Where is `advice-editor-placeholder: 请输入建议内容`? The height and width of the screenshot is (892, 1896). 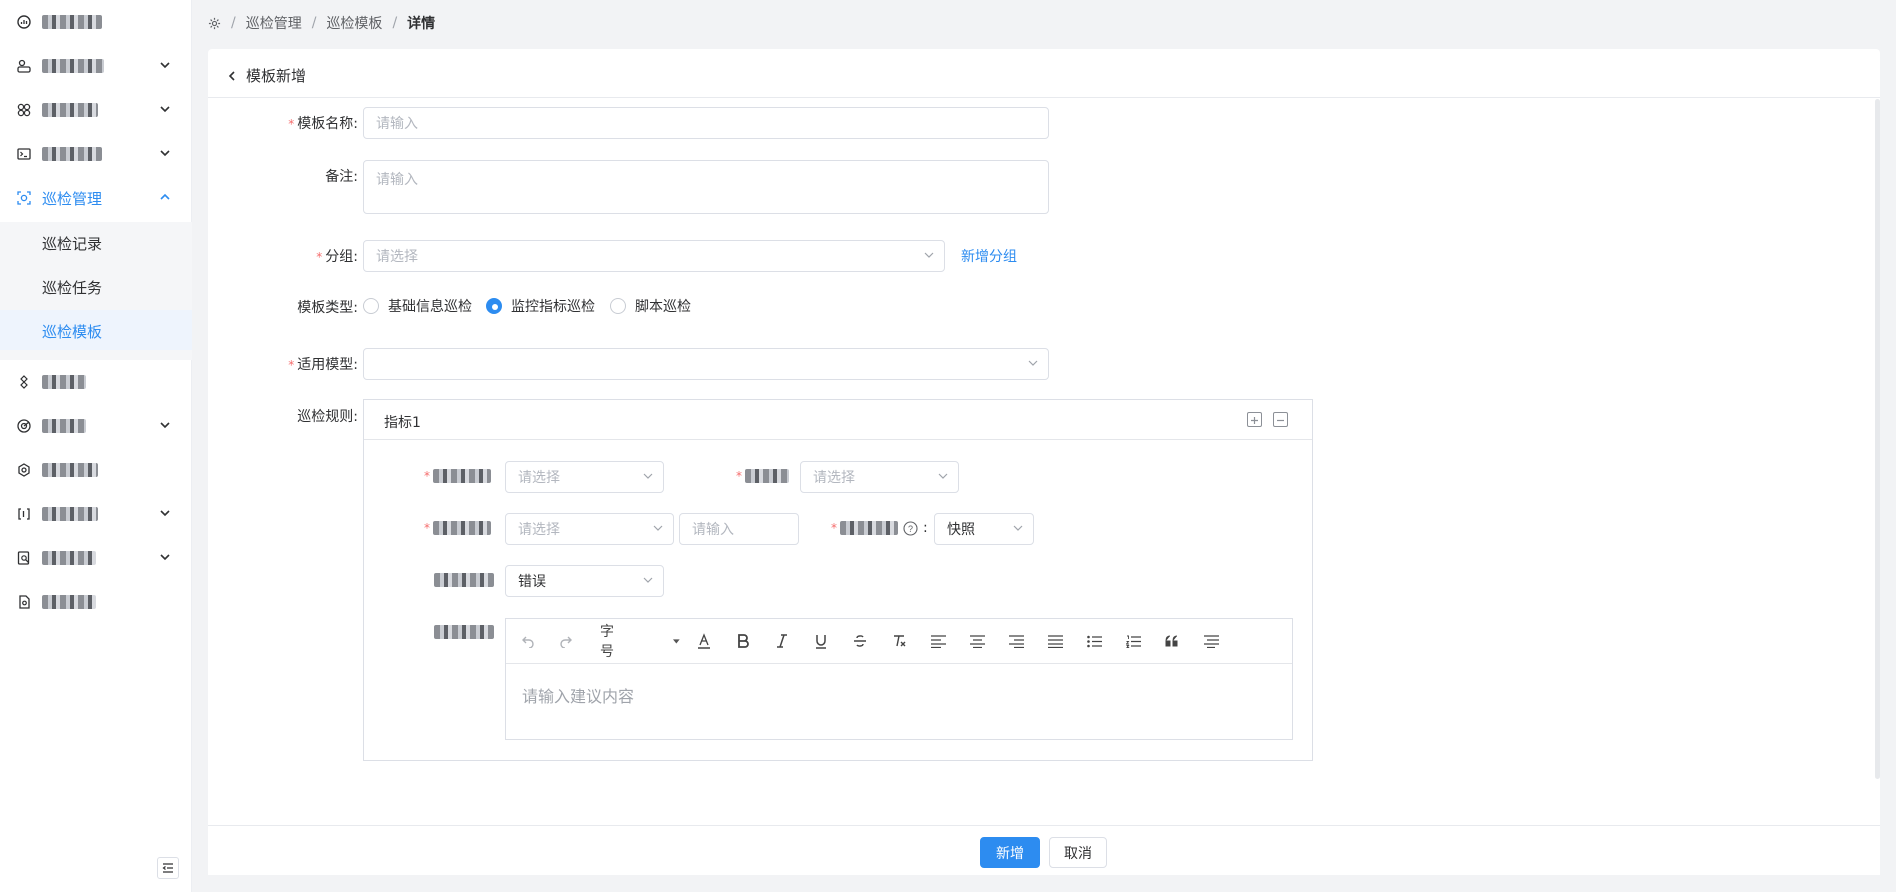 advice-editor-placeholder: 请输入建议内容 is located at coordinates (578, 696).